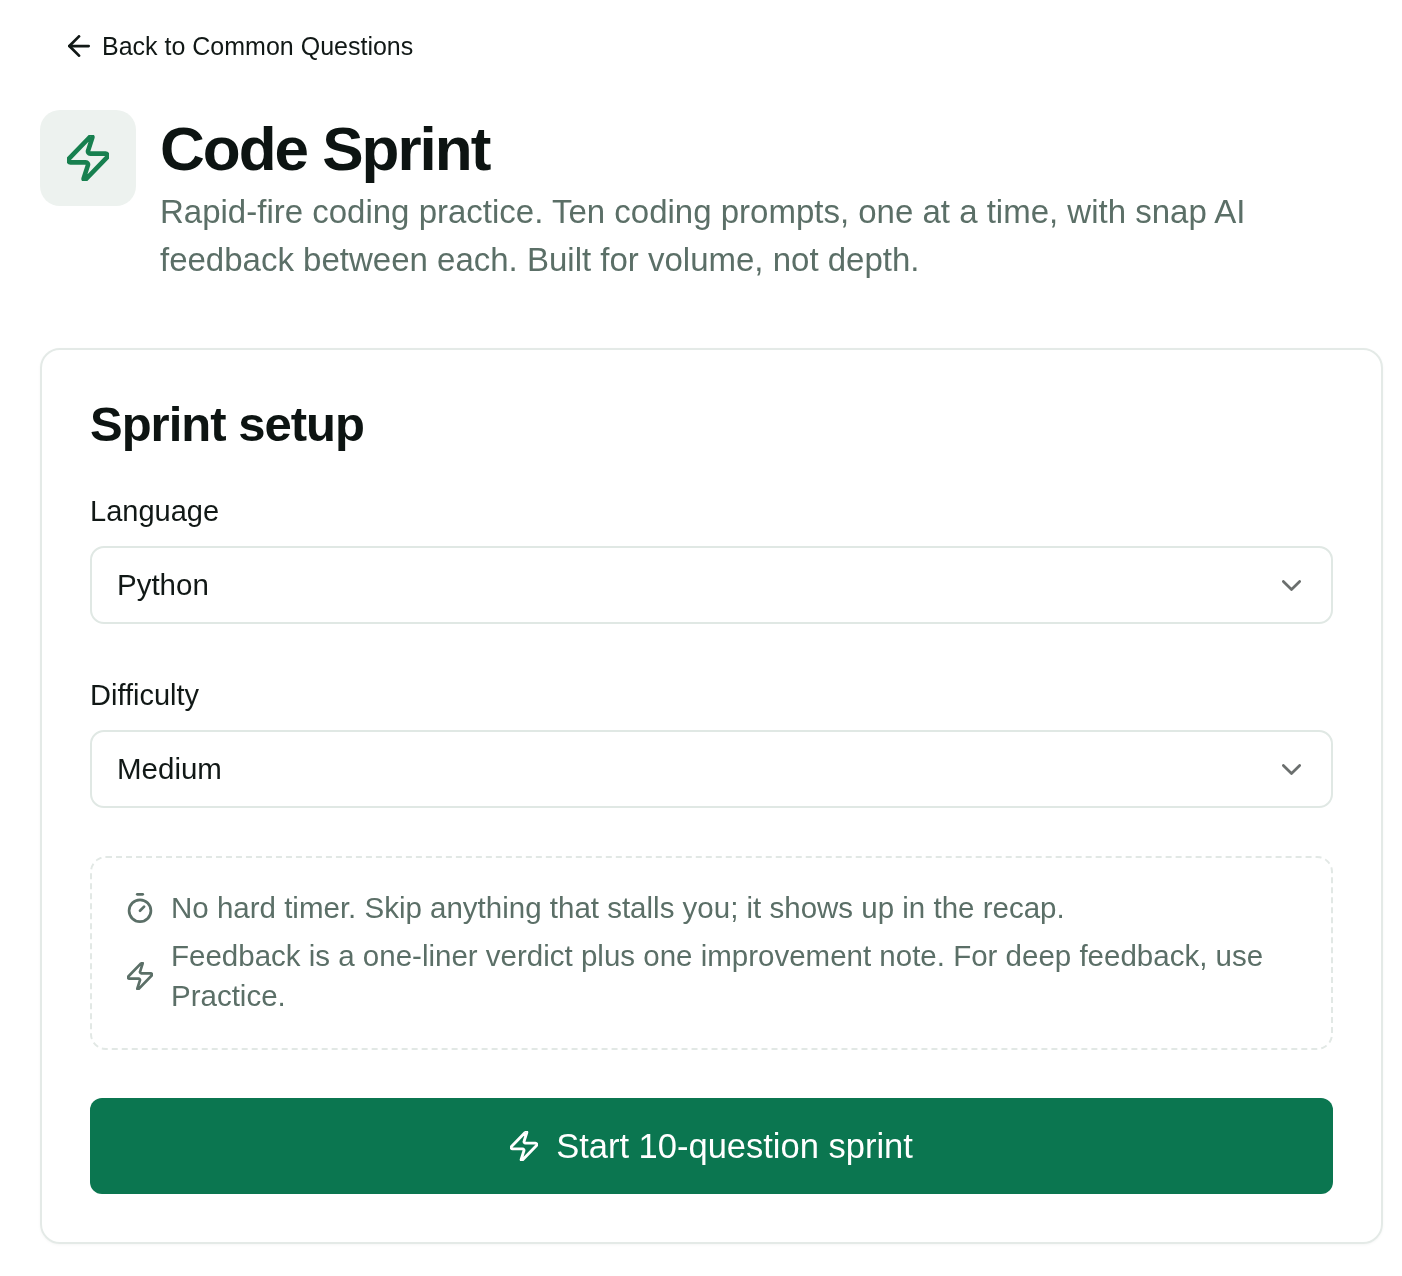 The height and width of the screenshot is (1276, 1402). Describe the element at coordinates (227, 46) in the screenshot. I see `back-link: Back to Common Questions` at that location.